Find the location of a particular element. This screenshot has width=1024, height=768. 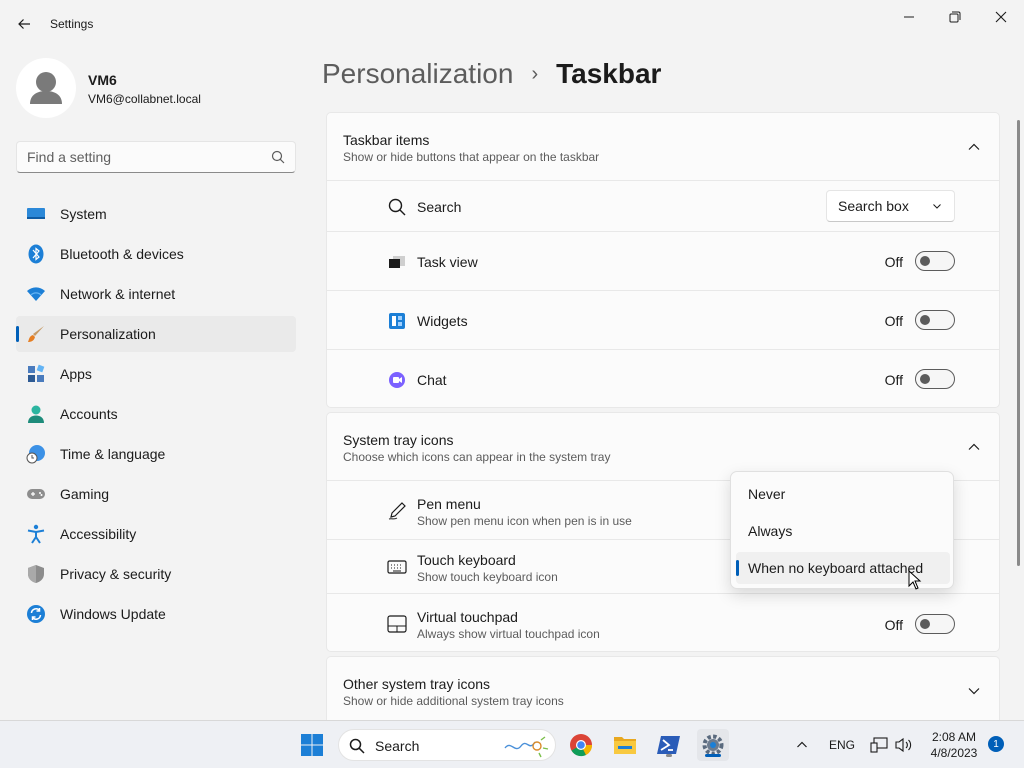

user-silhouette-icon is located at coordinates (46, 88).